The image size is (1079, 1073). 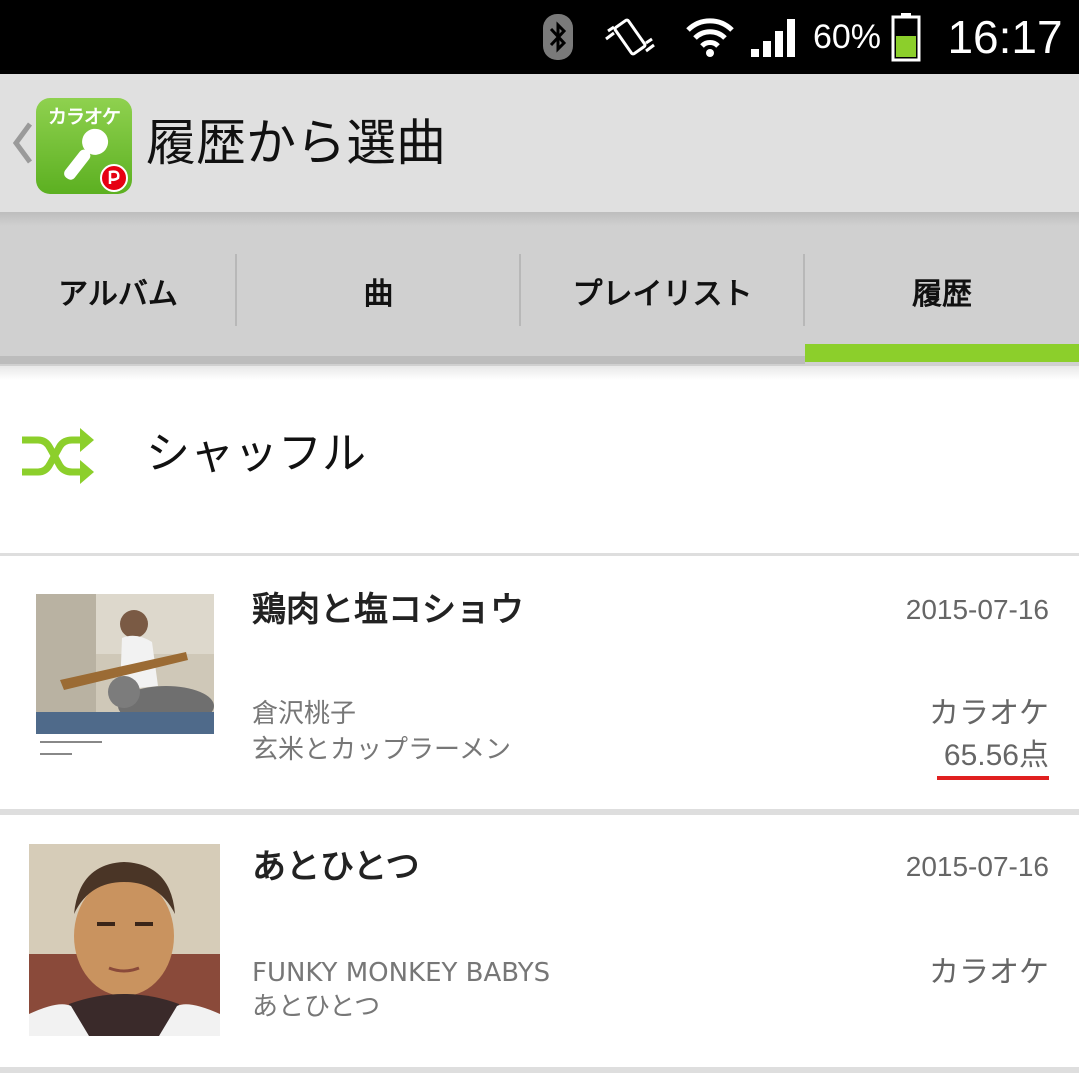 What do you see at coordinates (316, 1007) in the screenshot?
I see `song-album: あとひとつ` at bounding box center [316, 1007].